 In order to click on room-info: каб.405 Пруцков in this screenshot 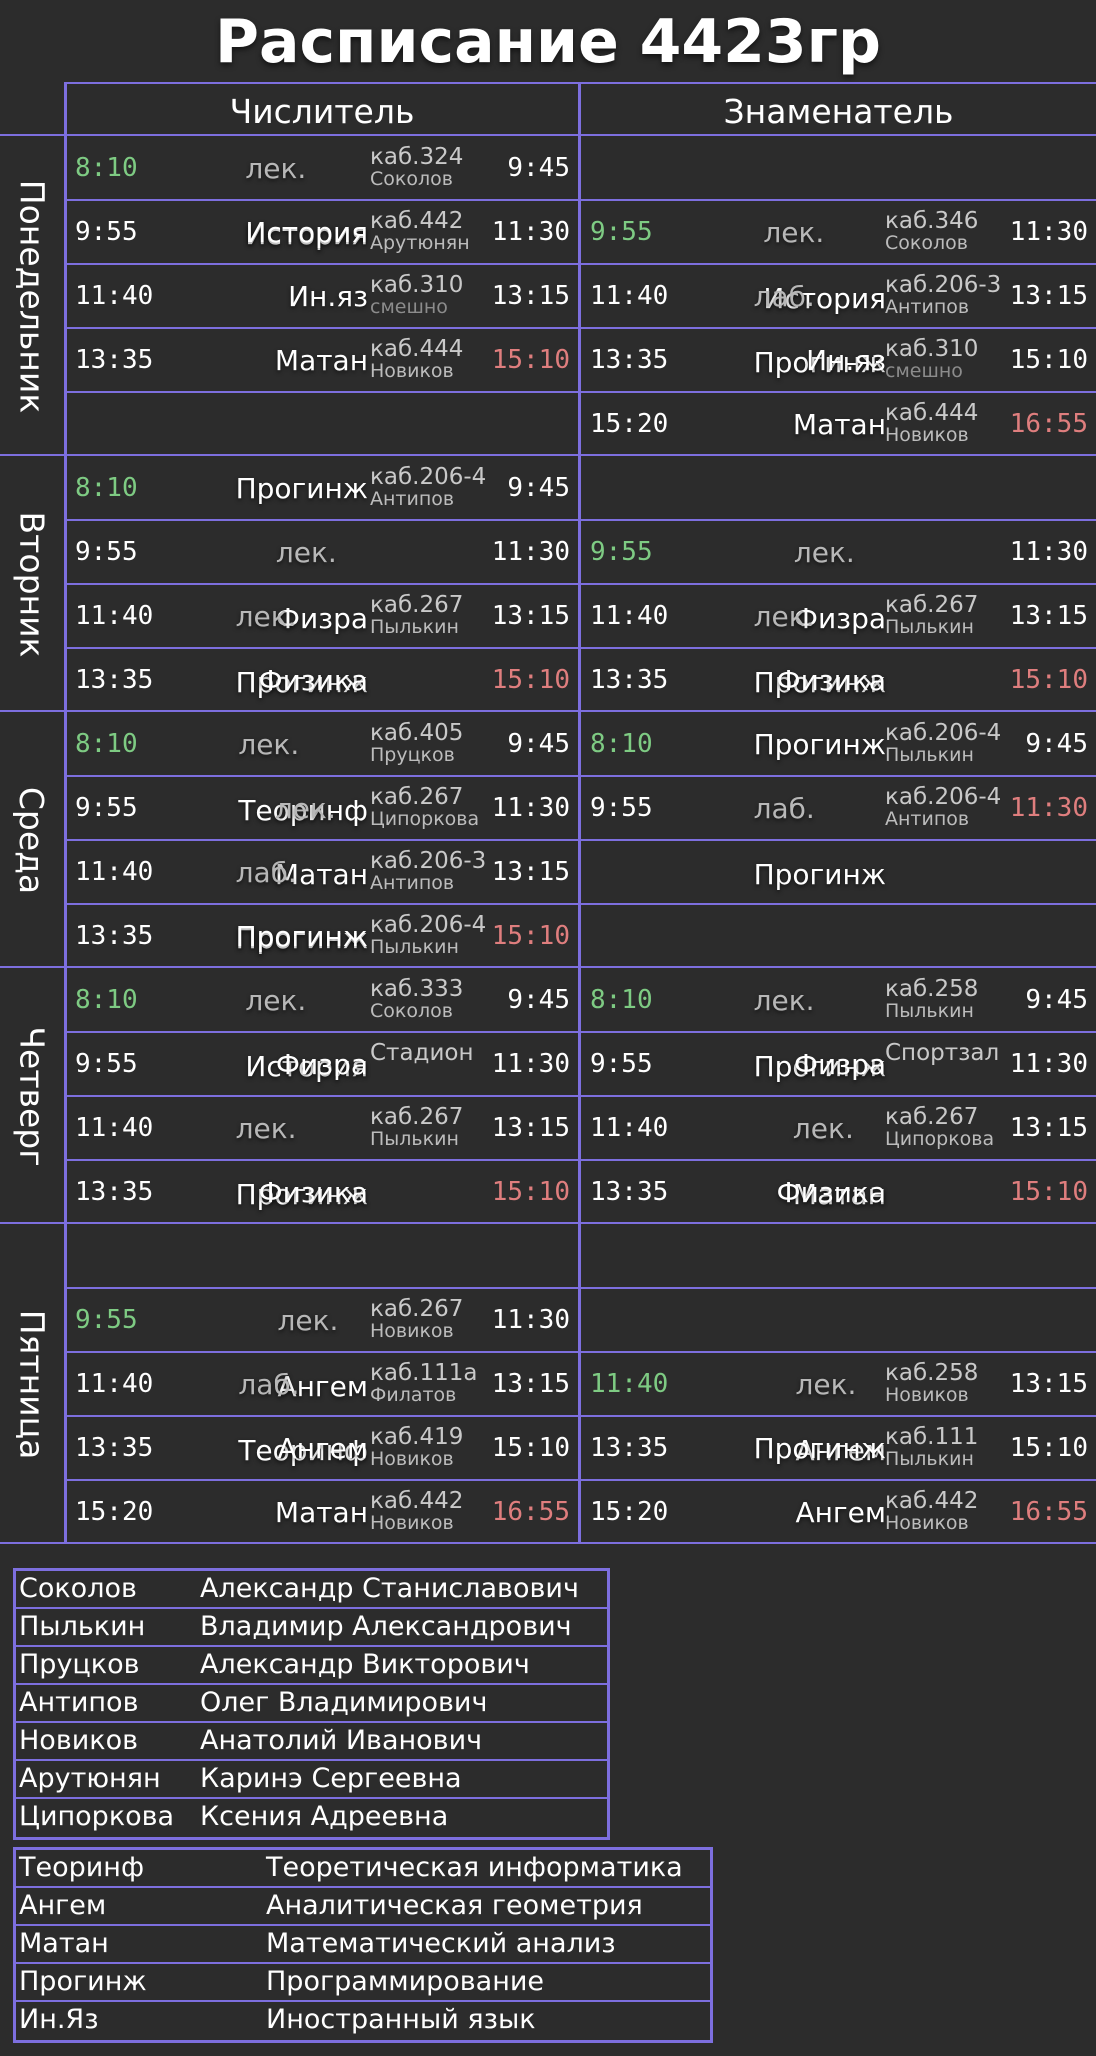, I will do `click(416, 743)`.